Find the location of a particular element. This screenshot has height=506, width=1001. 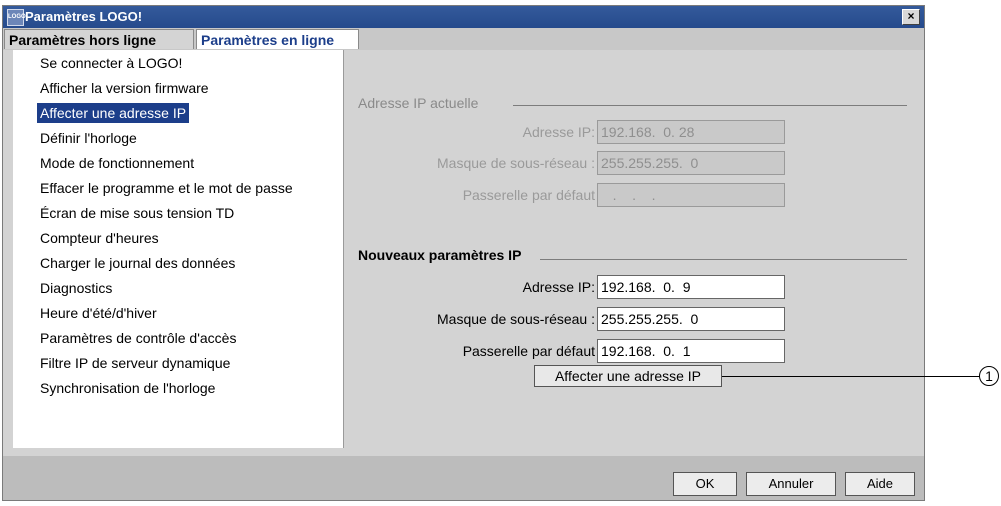

new-gateway-label: Passerelle par défaut is located at coordinates (528, 351).